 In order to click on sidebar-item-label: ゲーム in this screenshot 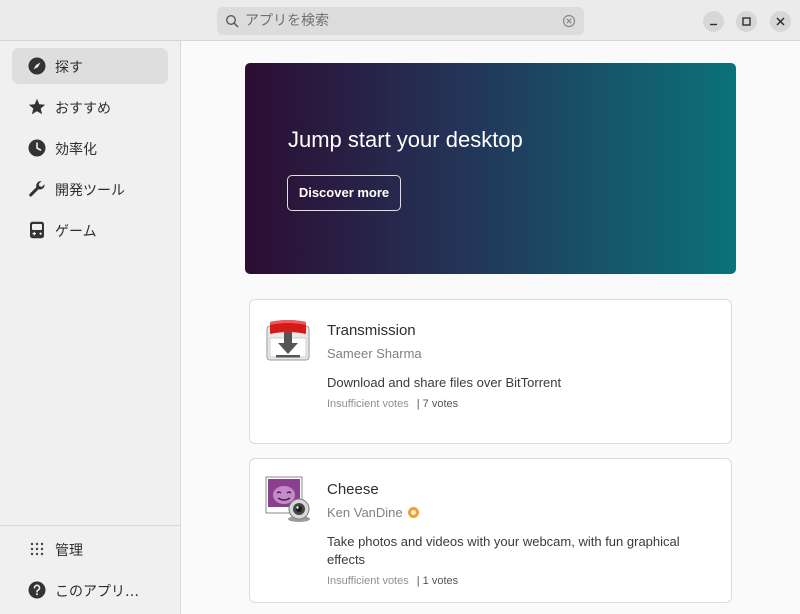, I will do `click(76, 232)`.